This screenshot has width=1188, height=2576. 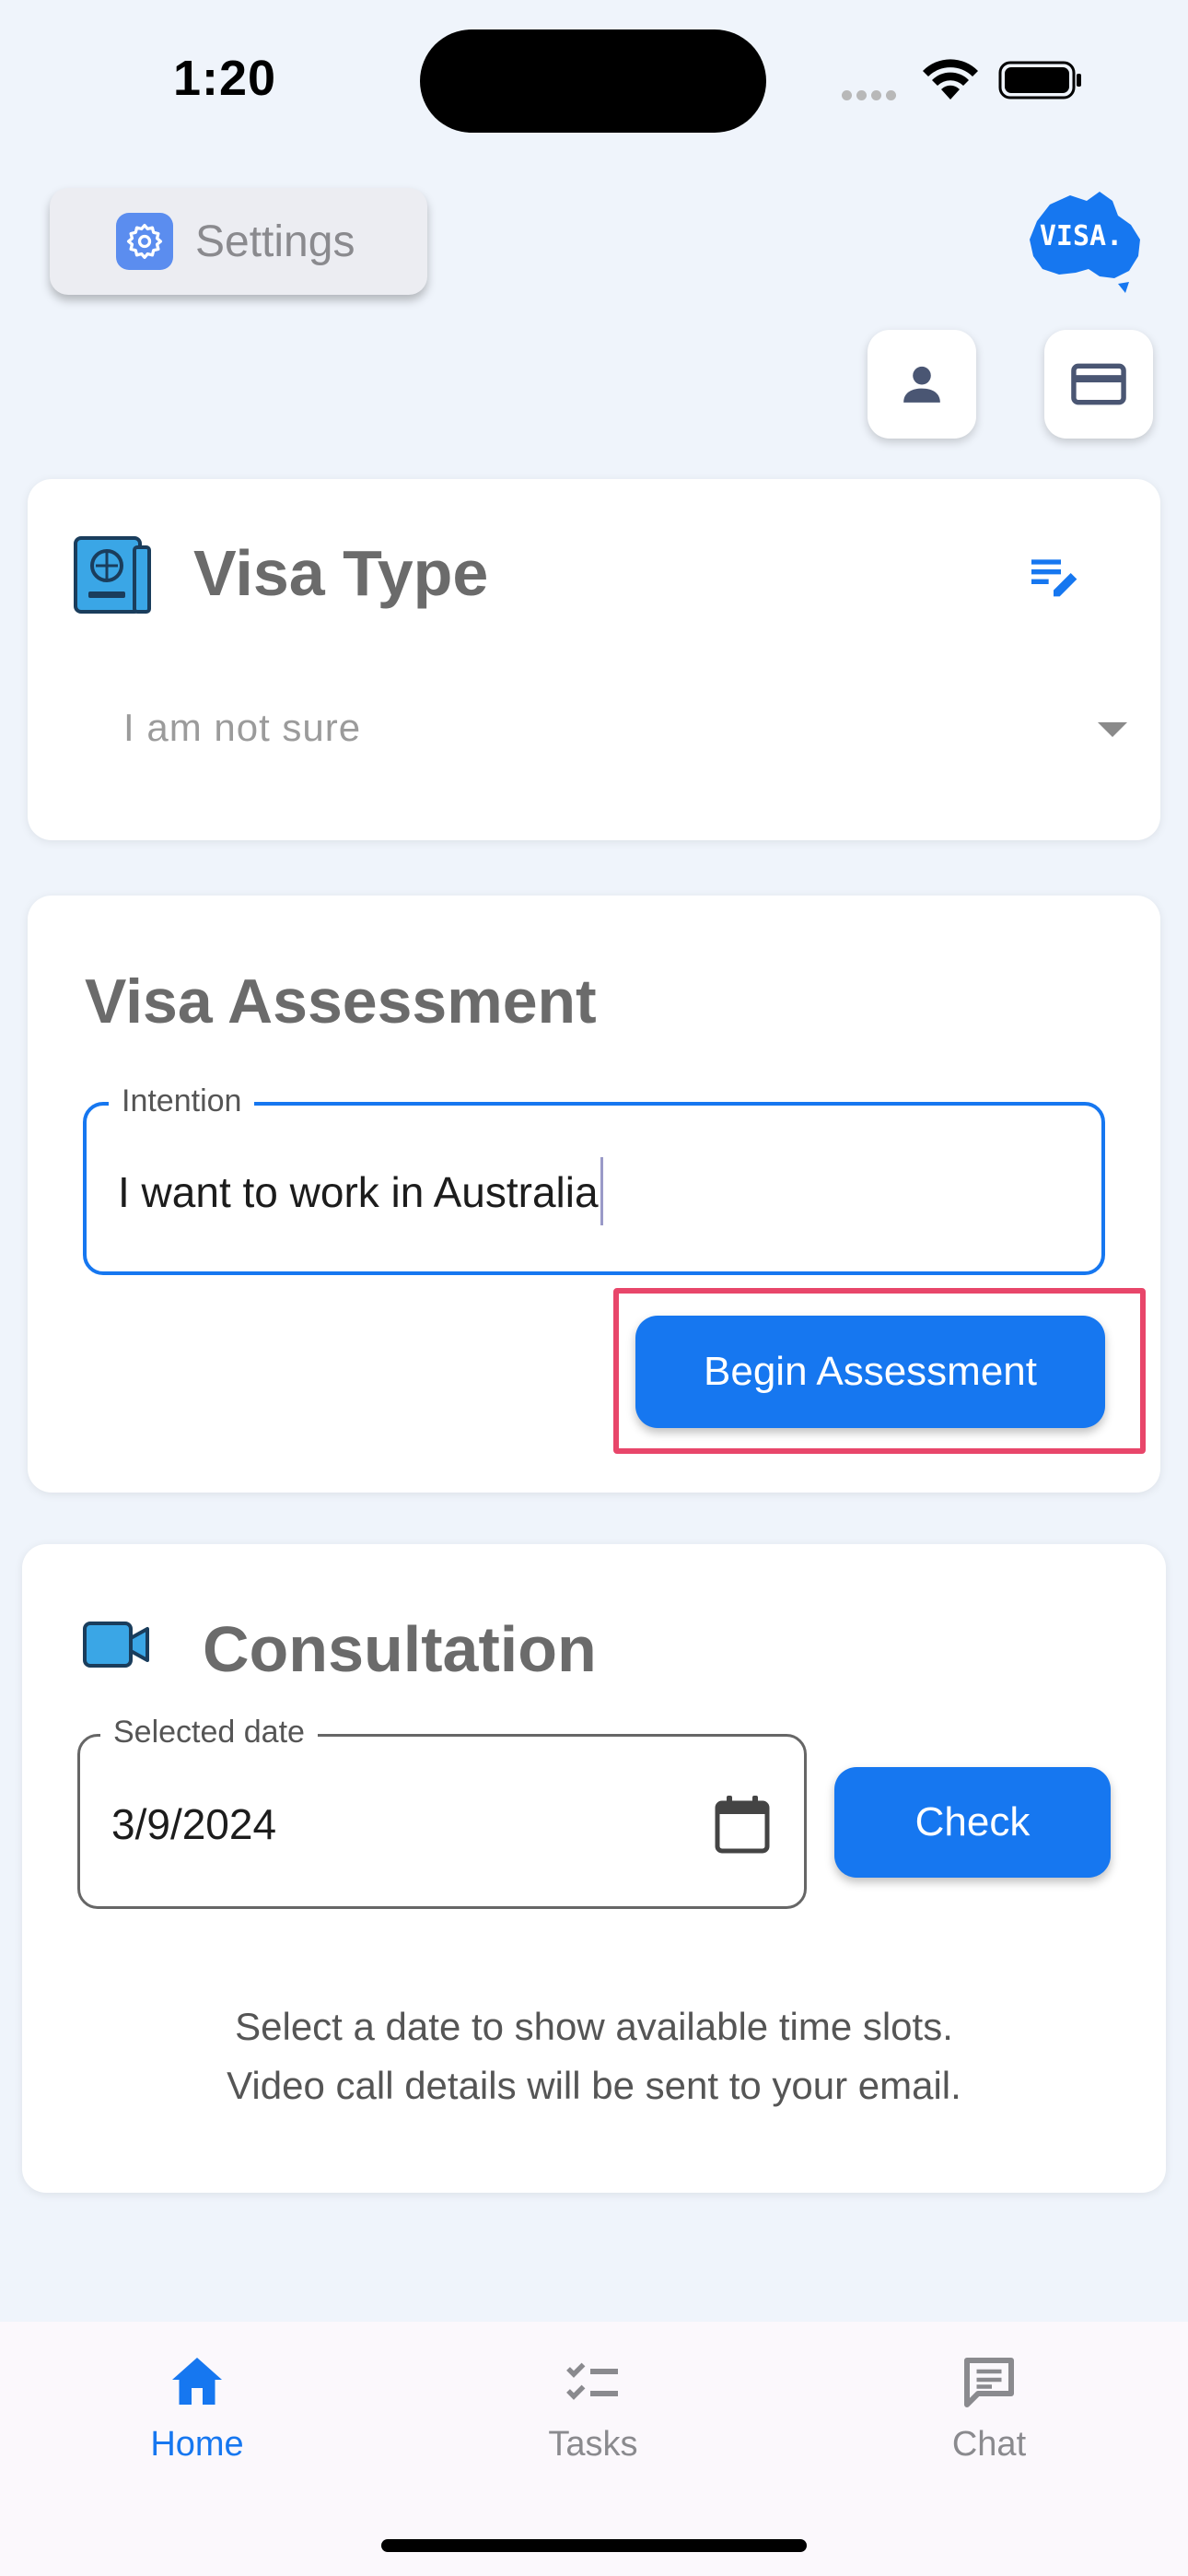 What do you see at coordinates (209, 1733) in the screenshot?
I see `selected-date-label: Selected date` at bounding box center [209, 1733].